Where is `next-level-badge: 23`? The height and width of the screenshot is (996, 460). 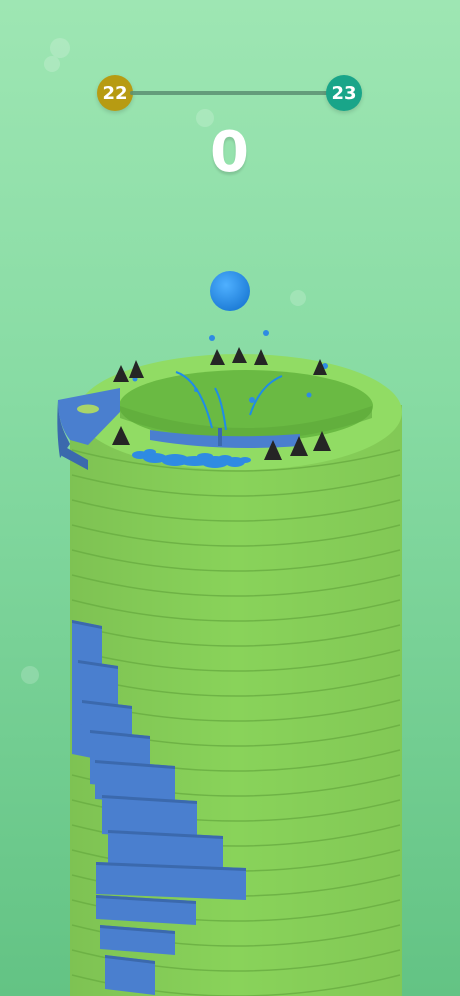 next-level-badge: 23 is located at coordinates (344, 93).